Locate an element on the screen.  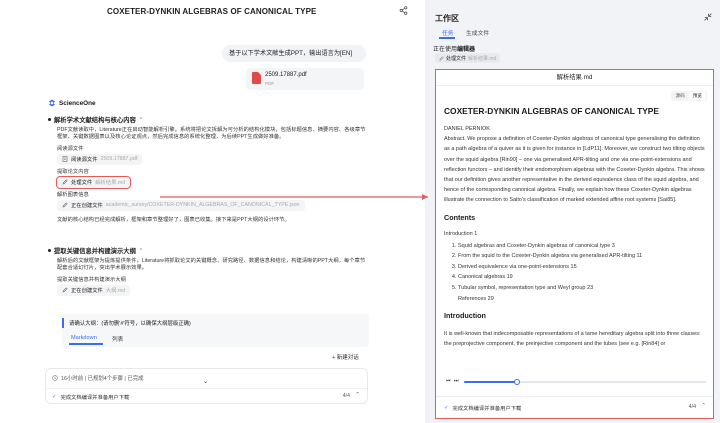
substep-label: 提取关键信息并构建演示大纲 is located at coordinates (91, 279).